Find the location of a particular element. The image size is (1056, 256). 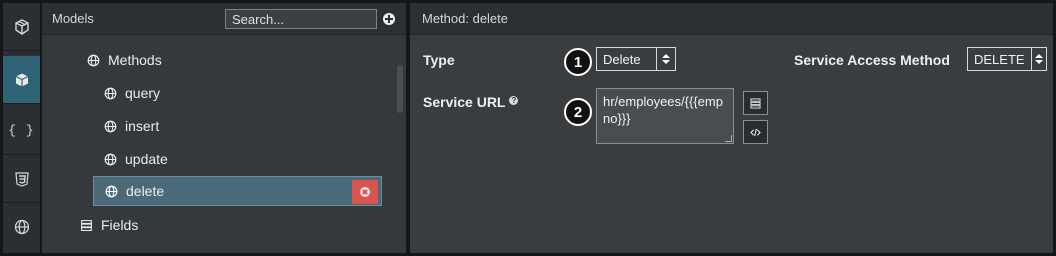

method-header: Method: delete is located at coordinates (731, 19).